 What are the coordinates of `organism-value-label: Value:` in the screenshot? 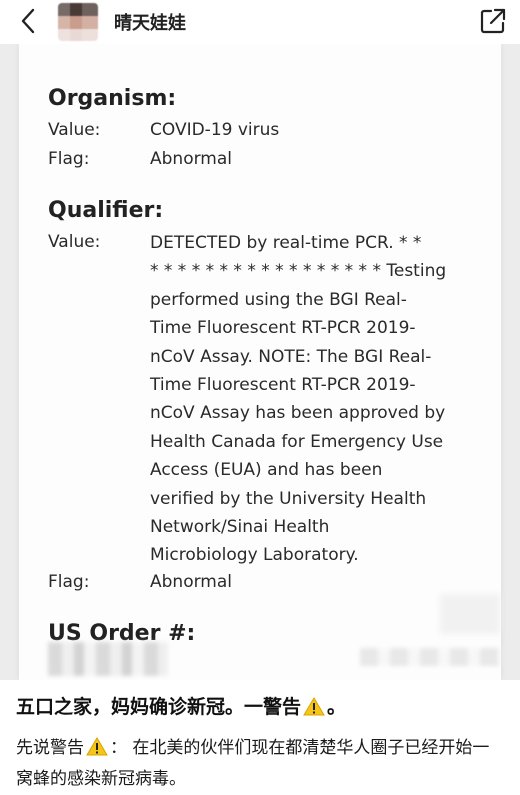 It's located at (74, 130).